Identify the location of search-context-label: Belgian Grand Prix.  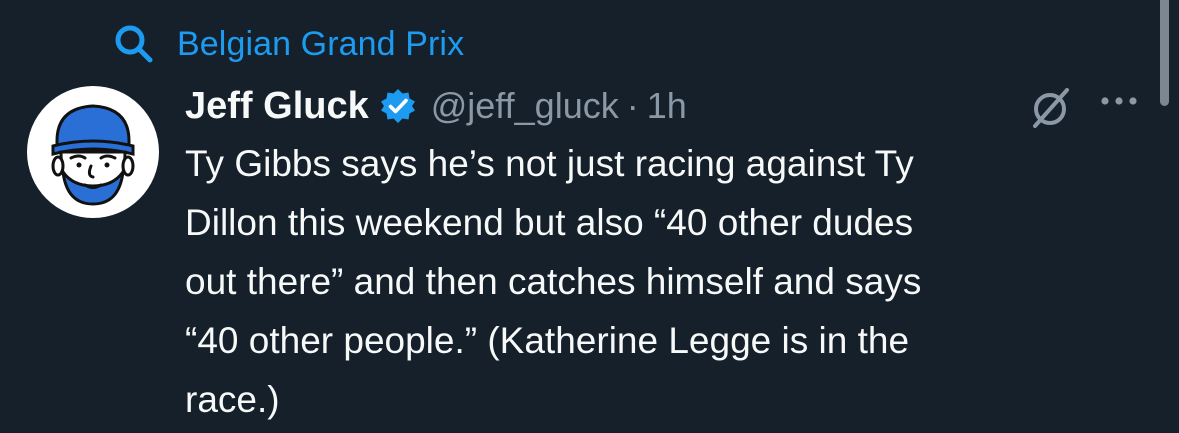
(321, 43).